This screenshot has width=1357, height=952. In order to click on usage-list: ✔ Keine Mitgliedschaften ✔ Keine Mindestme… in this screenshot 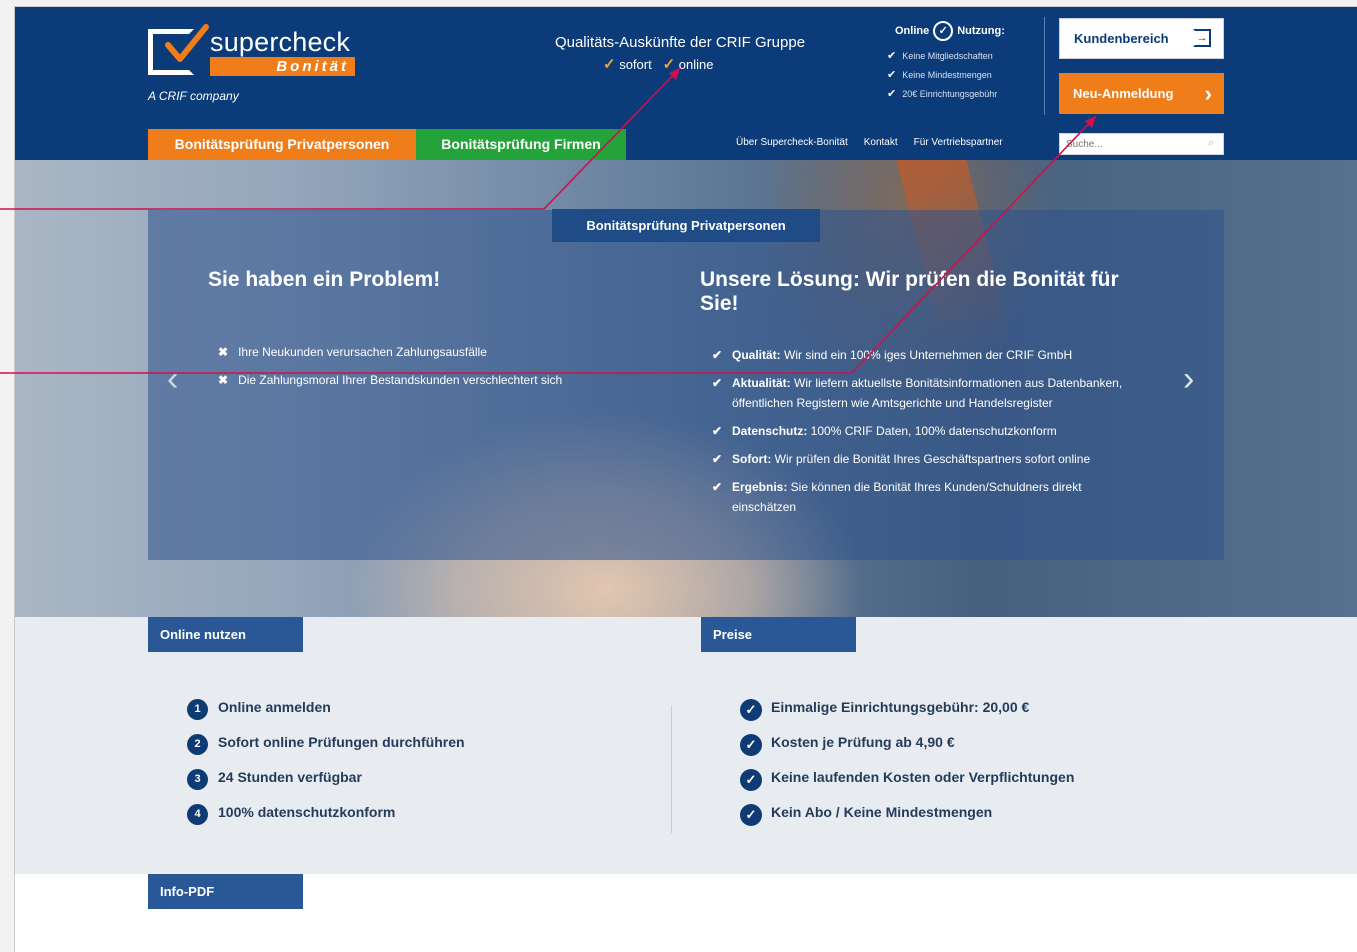, I will do `click(946, 75)`.